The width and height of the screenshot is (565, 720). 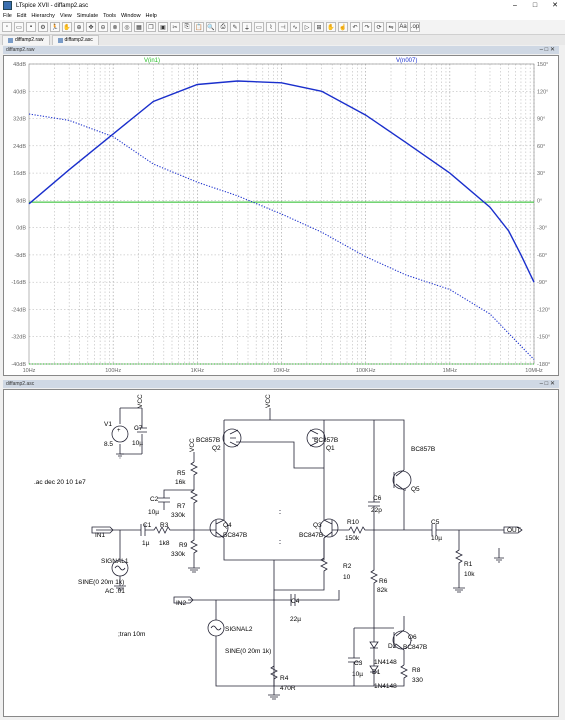 What do you see at coordinates (403, 27) in the screenshot?
I see `text-icon: Aa` at bounding box center [403, 27].